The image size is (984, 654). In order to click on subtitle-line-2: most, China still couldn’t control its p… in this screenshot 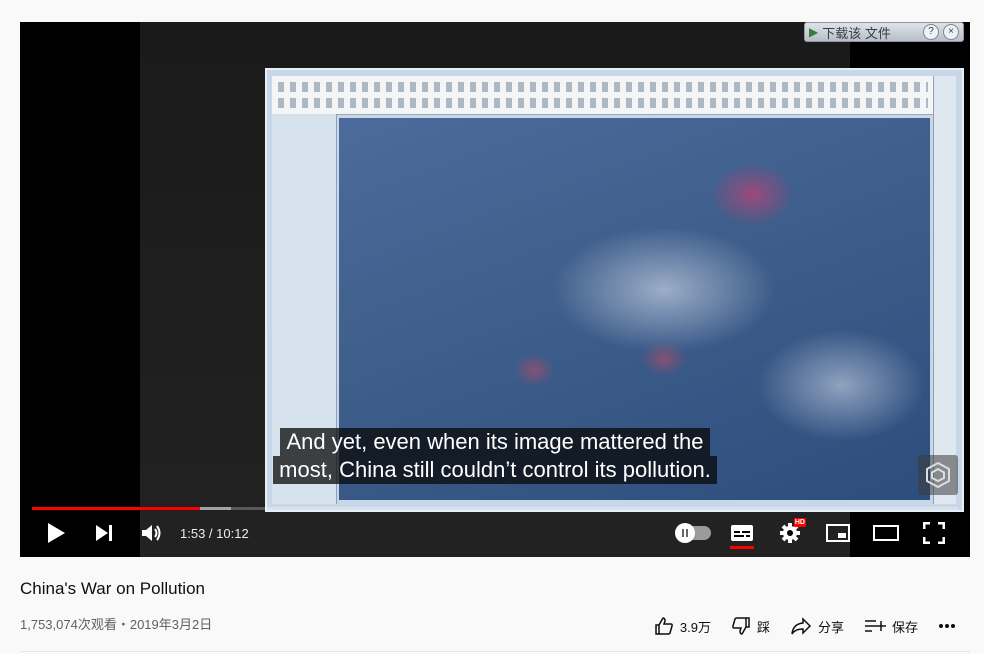, I will do `click(495, 470)`.